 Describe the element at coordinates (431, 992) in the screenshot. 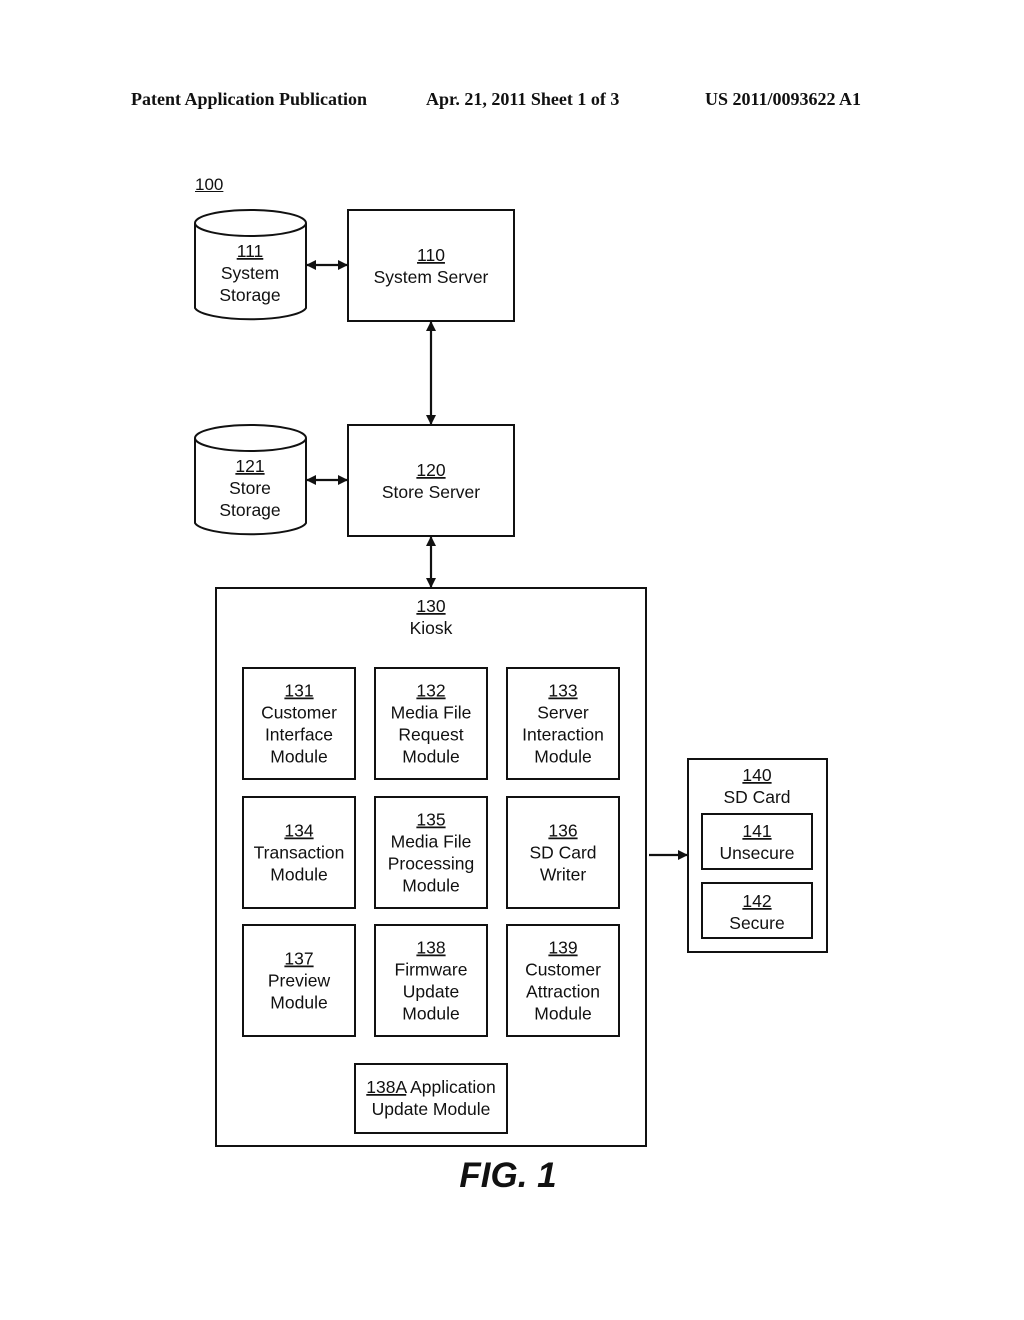

I see `module-label: Update` at that location.